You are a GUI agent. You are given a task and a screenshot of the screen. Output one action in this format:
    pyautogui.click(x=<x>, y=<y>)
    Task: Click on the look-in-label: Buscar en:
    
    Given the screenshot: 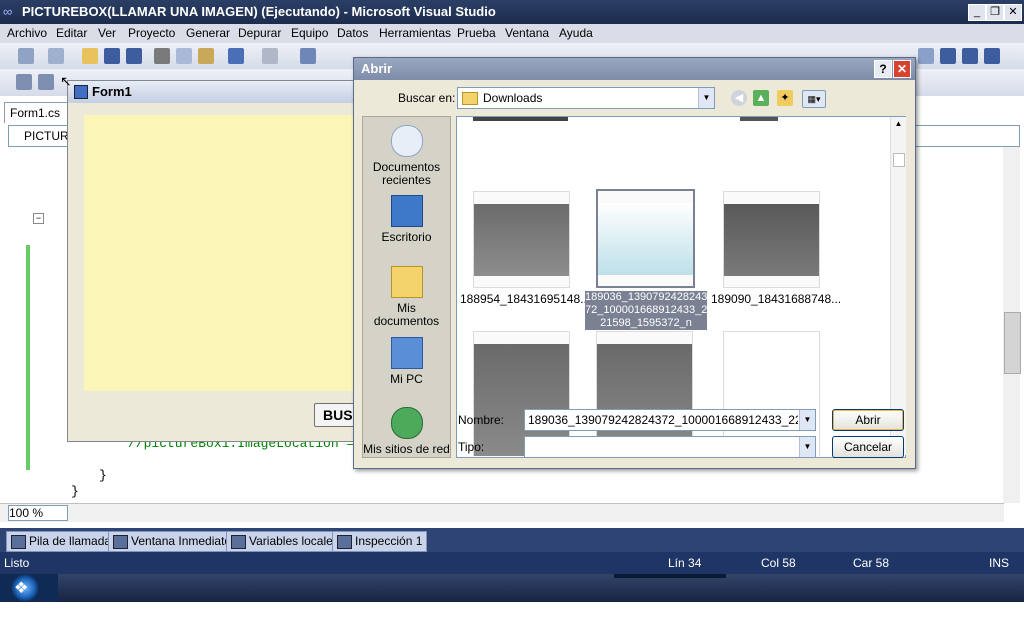 What is the action you would take?
    pyautogui.click(x=427, y=98)
    